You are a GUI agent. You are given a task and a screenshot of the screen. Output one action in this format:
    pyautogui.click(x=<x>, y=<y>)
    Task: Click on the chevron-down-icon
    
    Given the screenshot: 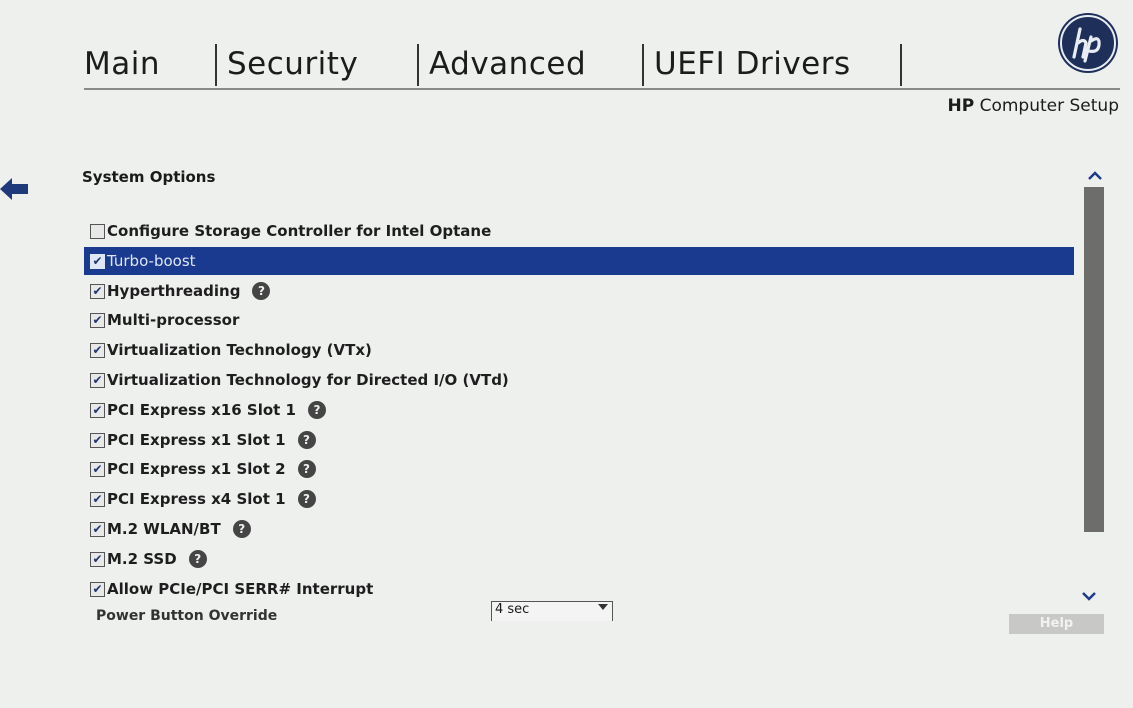 What is the action you would take?
    pyautogui.click(x=603, y=607)
    